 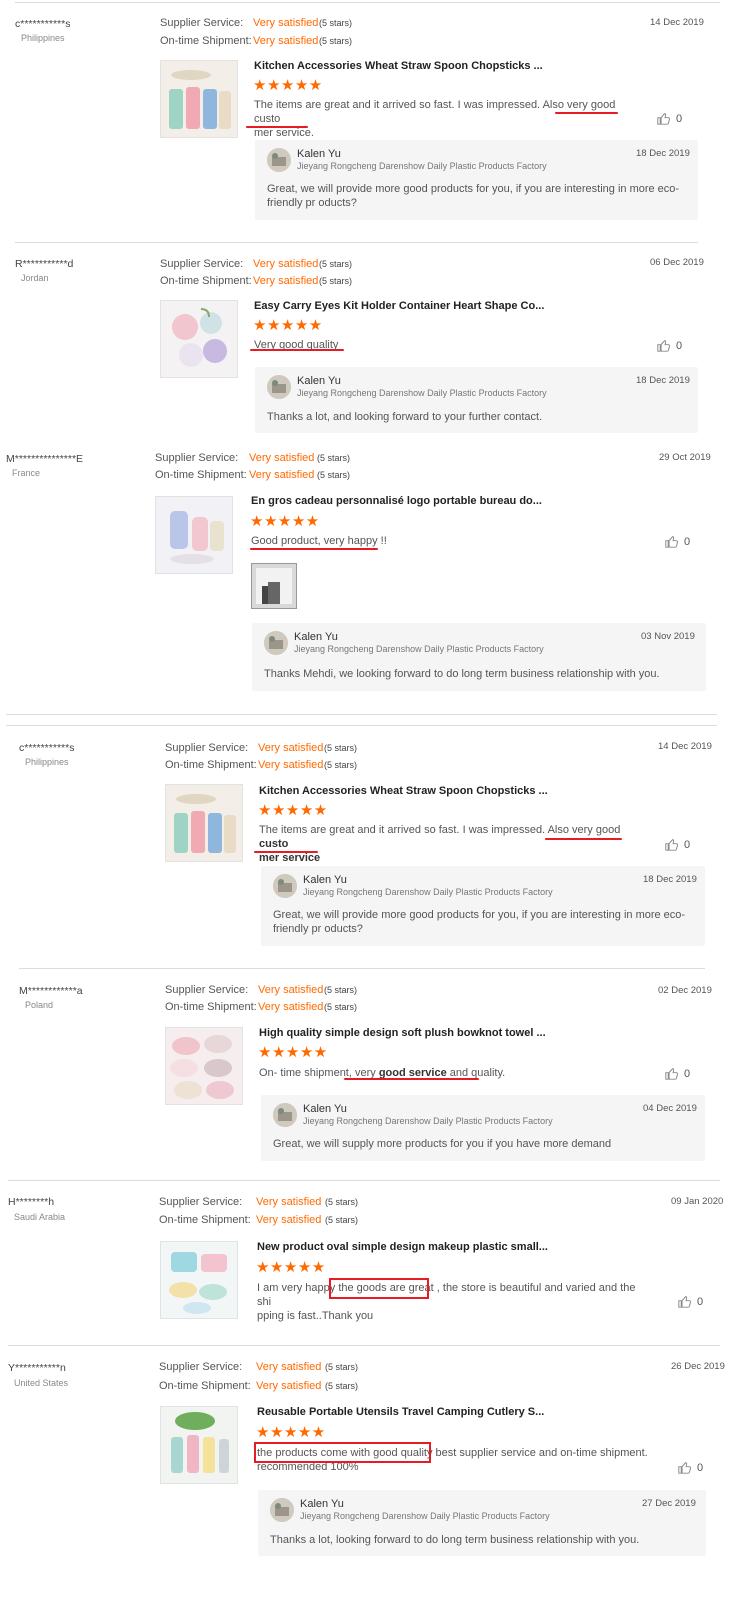 I want to click on like-button: 0, so click(x=690, y=1467).